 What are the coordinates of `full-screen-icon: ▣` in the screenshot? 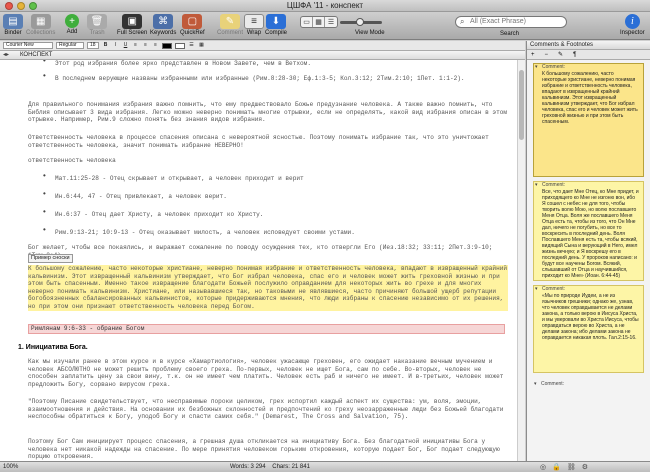 It's located at (132, 21).